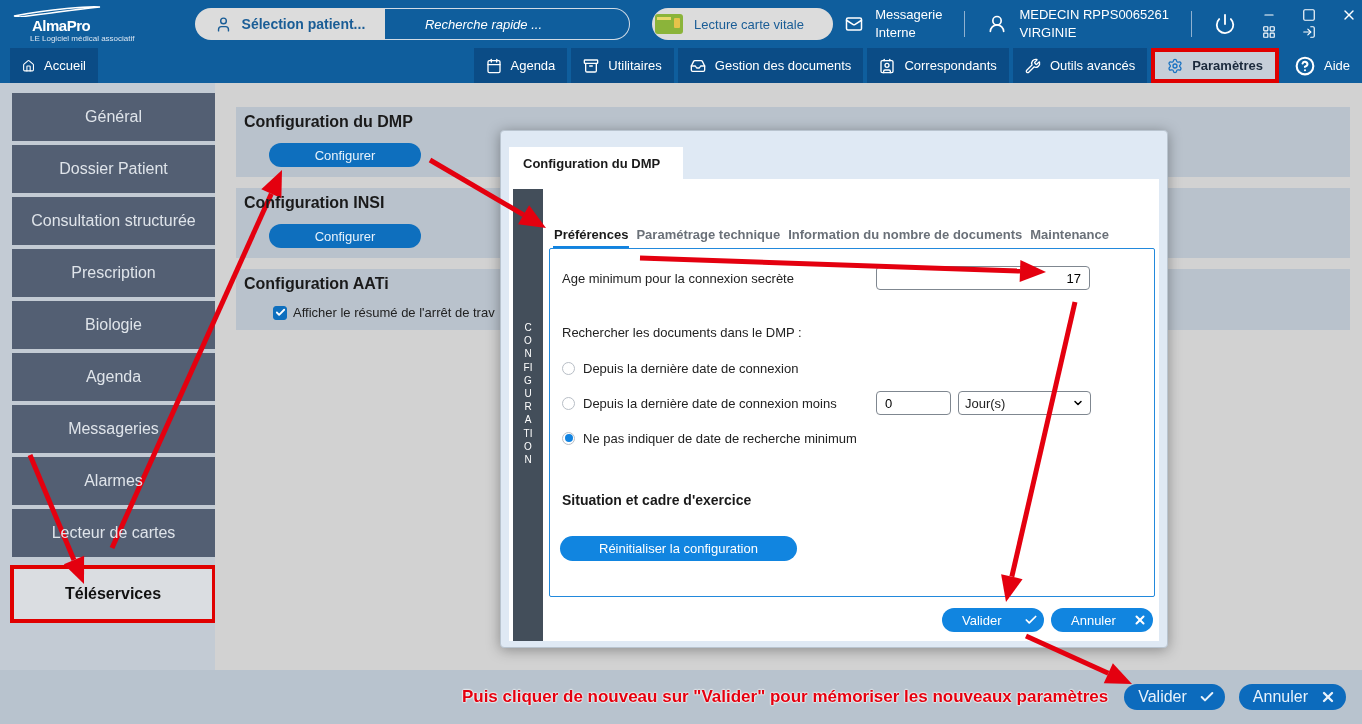 The width and height of the screenshot is (1362, 724). I want to click on mail-icon, so click(854, 24).